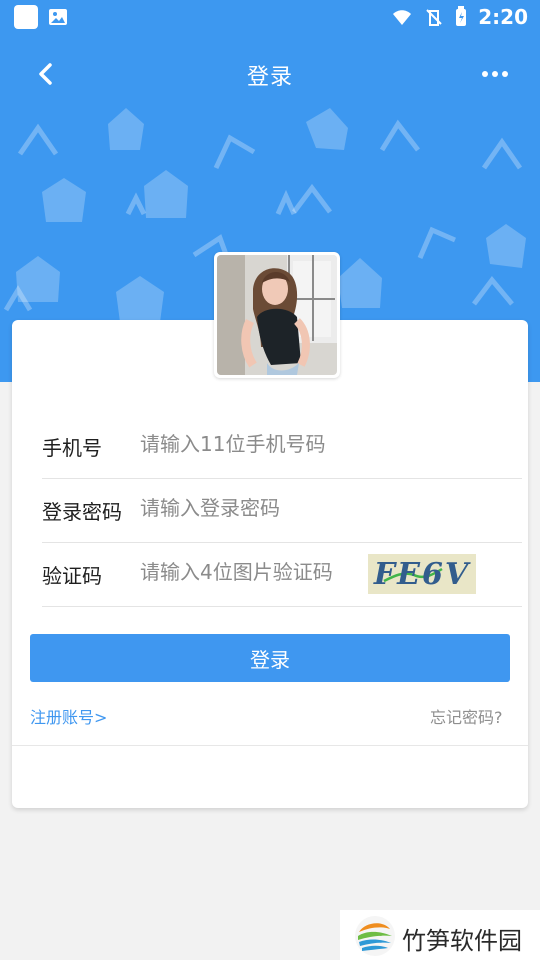 Image resolution: width=540 pixels, height=960 pixels. Describe the element at coordinates (325, 444) in the screenshot. I see `phone-input` at that location.